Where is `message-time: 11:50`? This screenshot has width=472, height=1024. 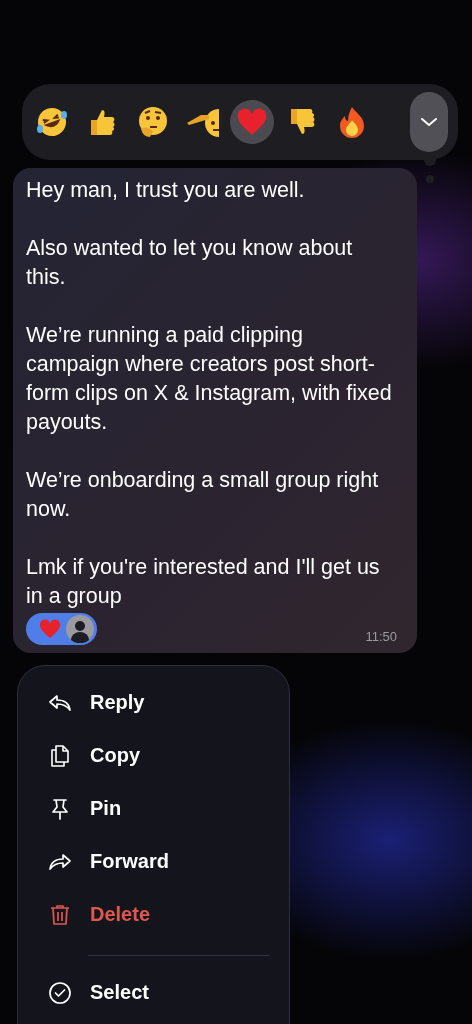 message-time: 11:50 is located at coordinates (381, 636).